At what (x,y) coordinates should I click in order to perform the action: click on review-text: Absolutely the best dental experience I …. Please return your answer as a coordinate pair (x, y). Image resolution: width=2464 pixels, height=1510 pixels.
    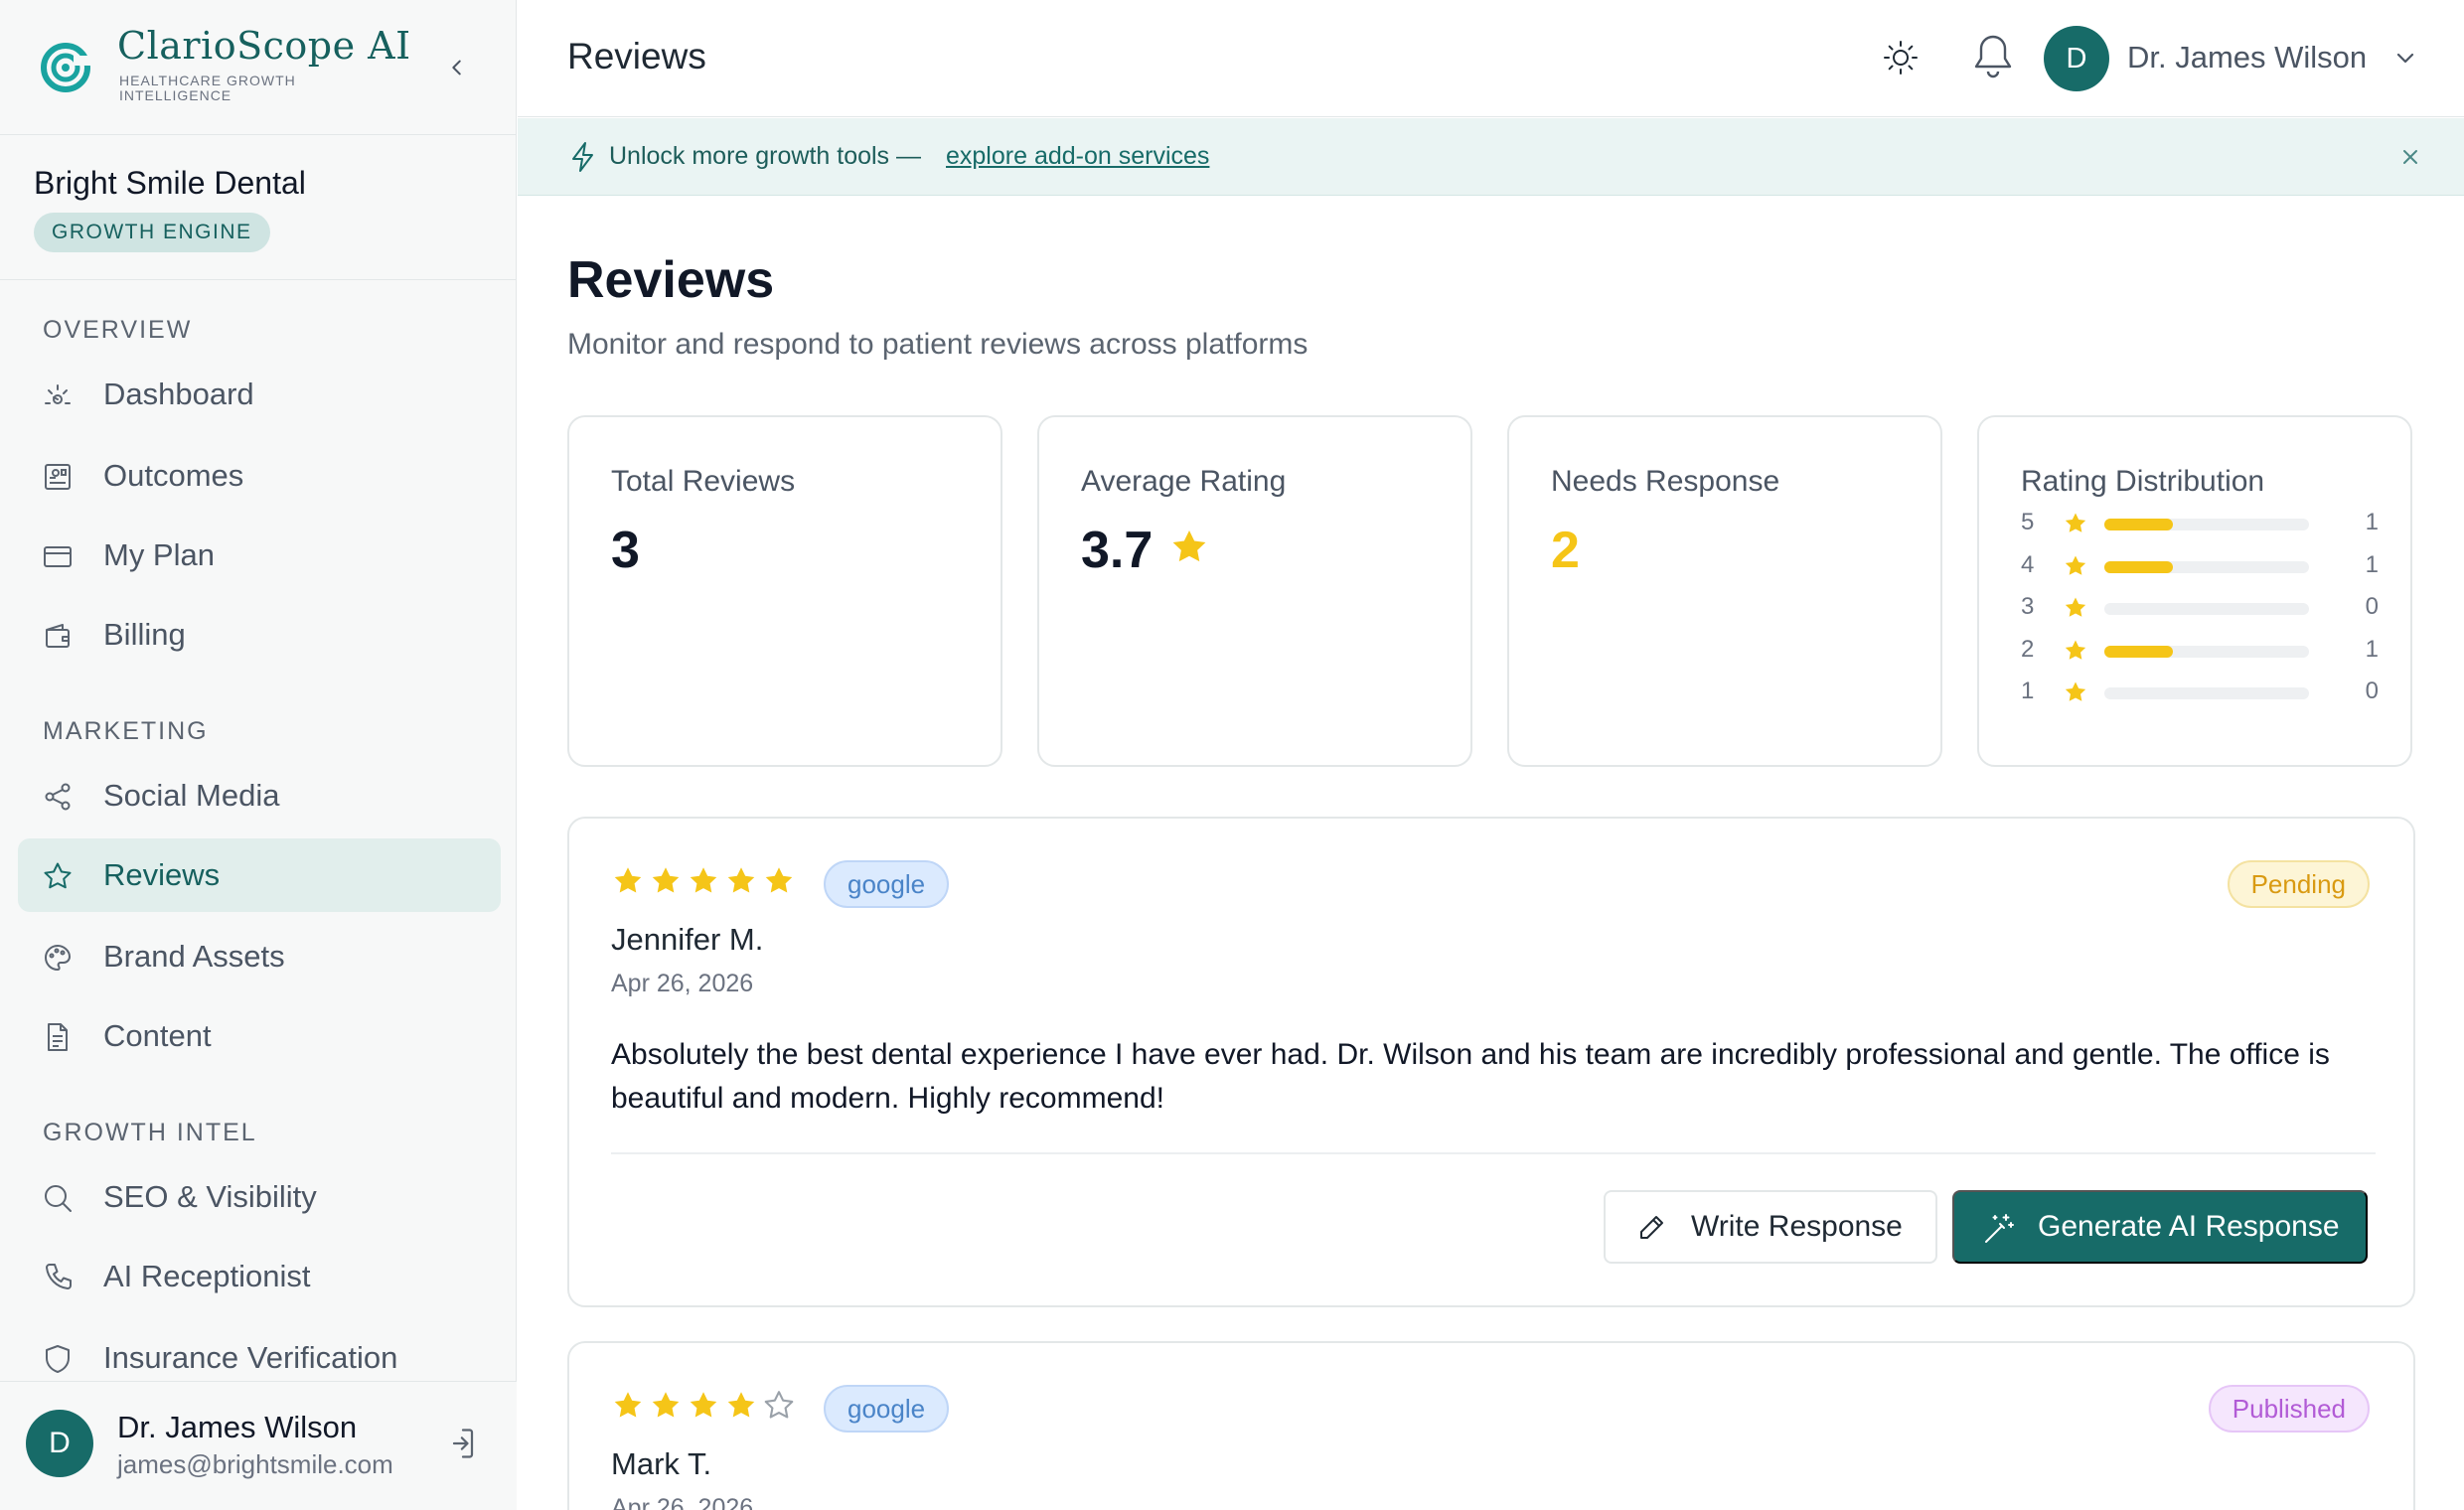
    Looking at the image, I should click on (1470, 1076).